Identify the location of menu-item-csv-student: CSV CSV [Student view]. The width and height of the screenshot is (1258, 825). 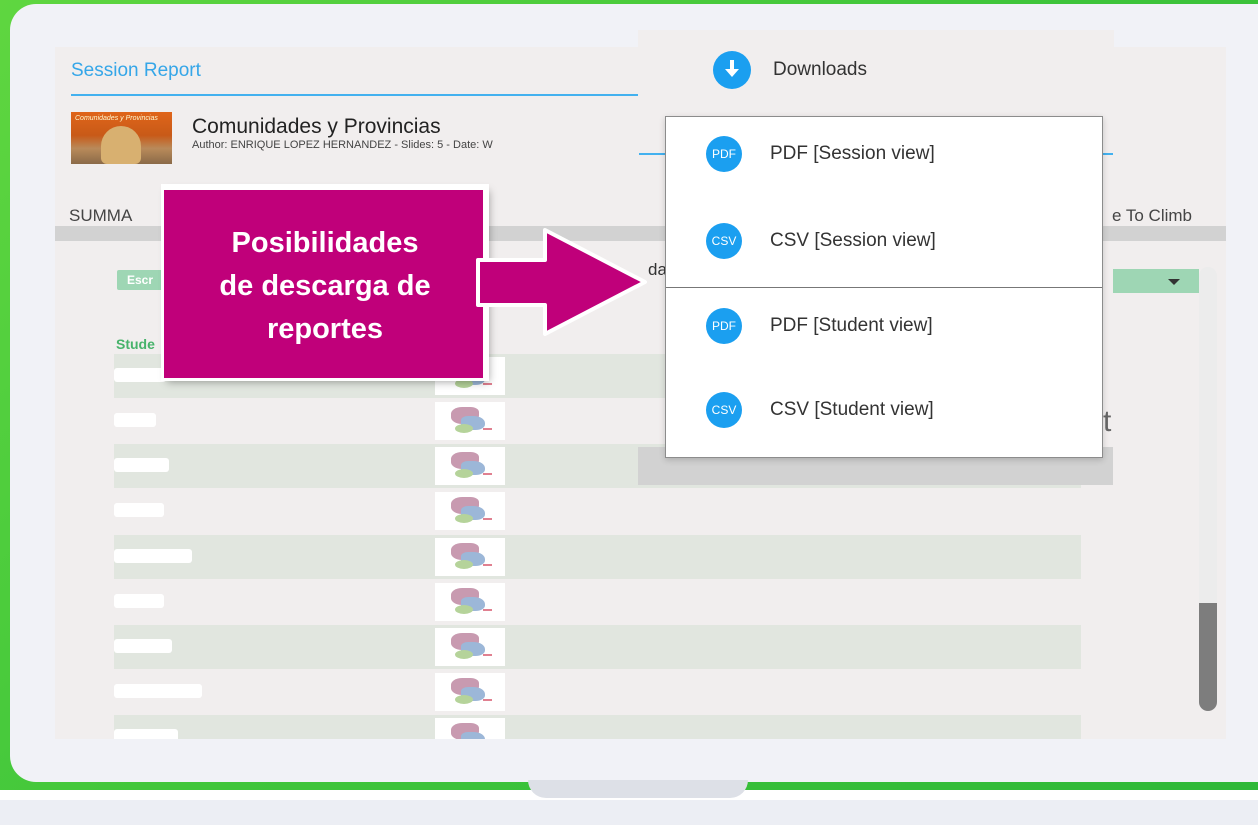
(896, 410).